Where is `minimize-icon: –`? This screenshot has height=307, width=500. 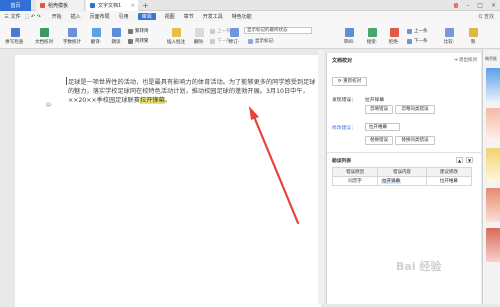
minimize-icon: – is located at coordinates (467, 5).